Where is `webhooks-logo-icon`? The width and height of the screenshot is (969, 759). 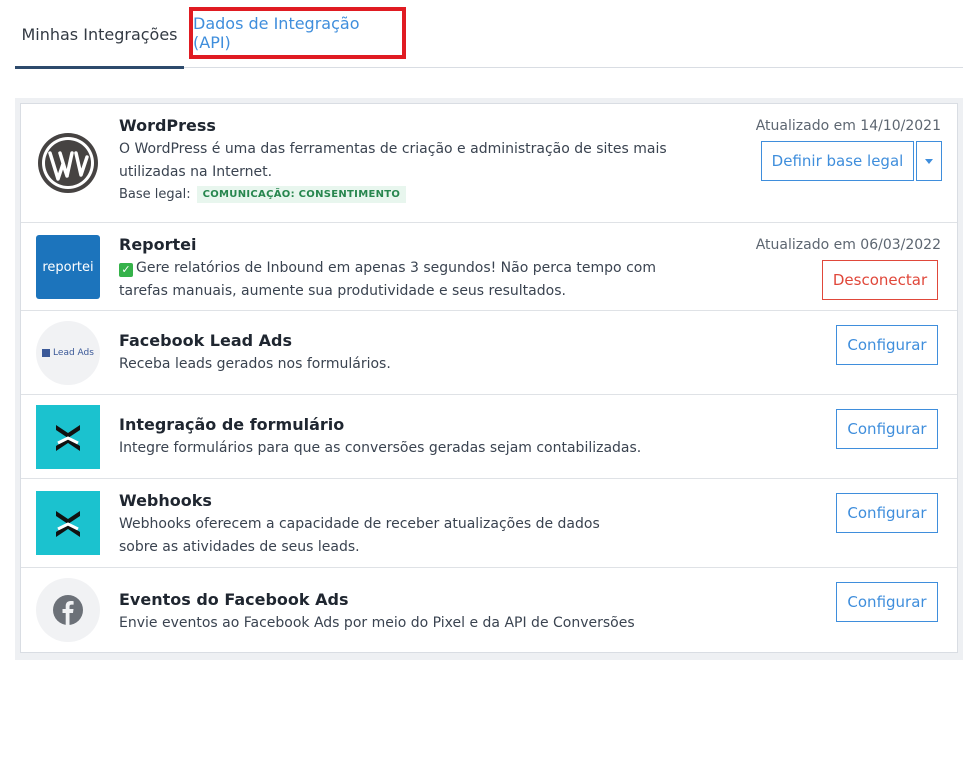
webhooks-logo-icon is located at coordinates (68, 523).